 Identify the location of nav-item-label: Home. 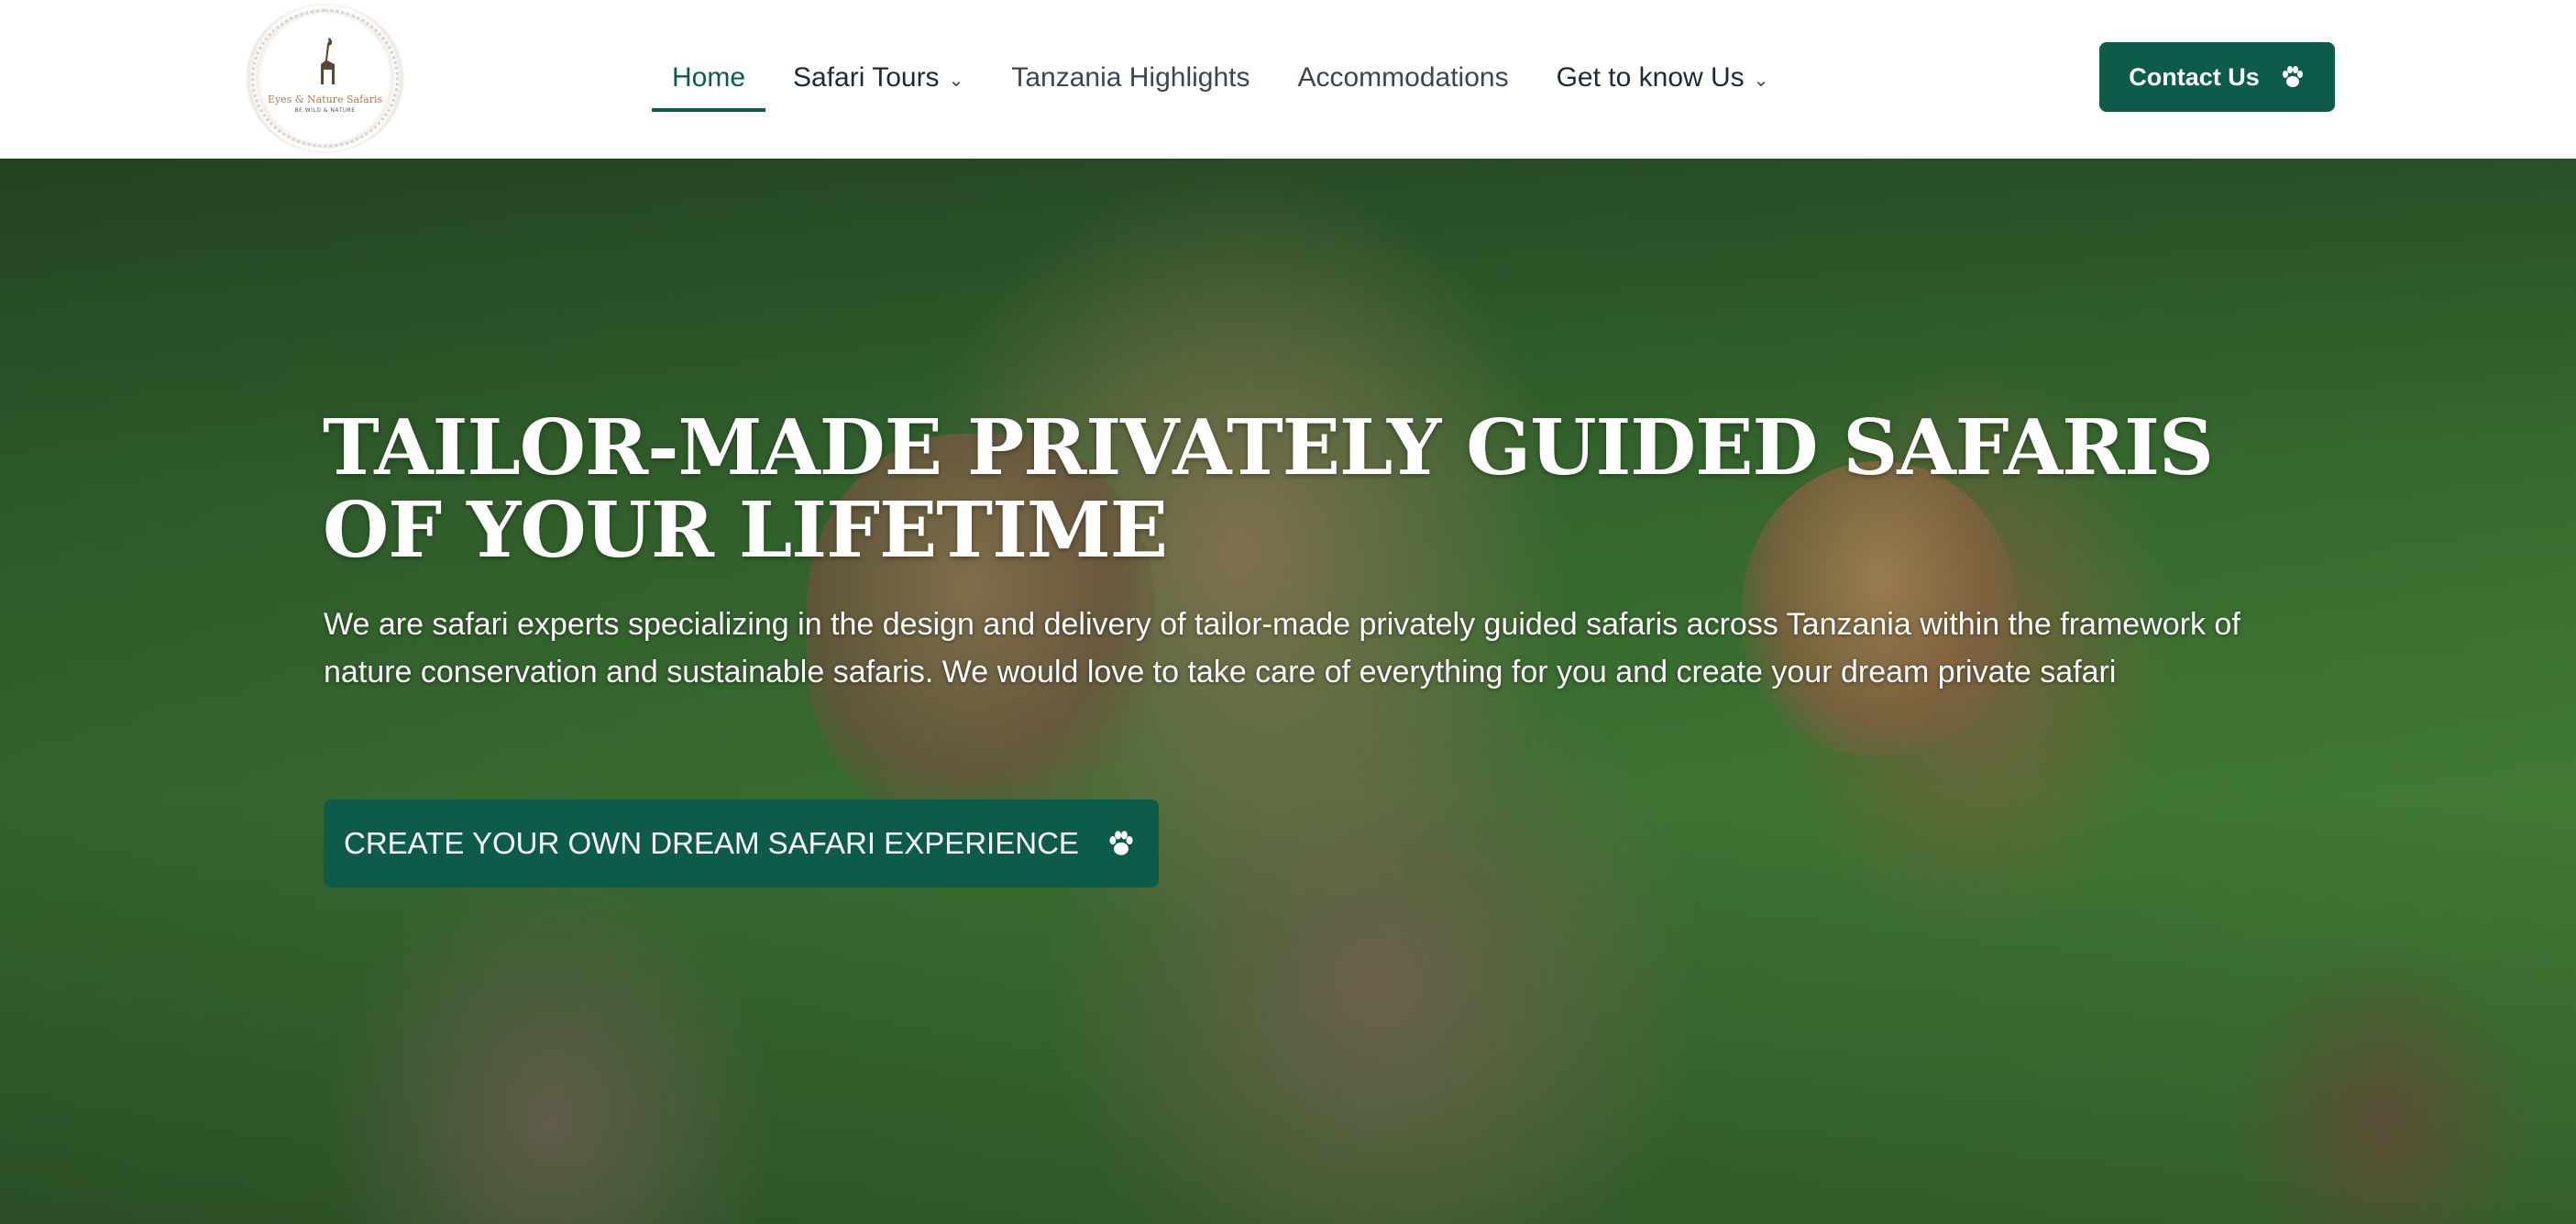
(709, 77).